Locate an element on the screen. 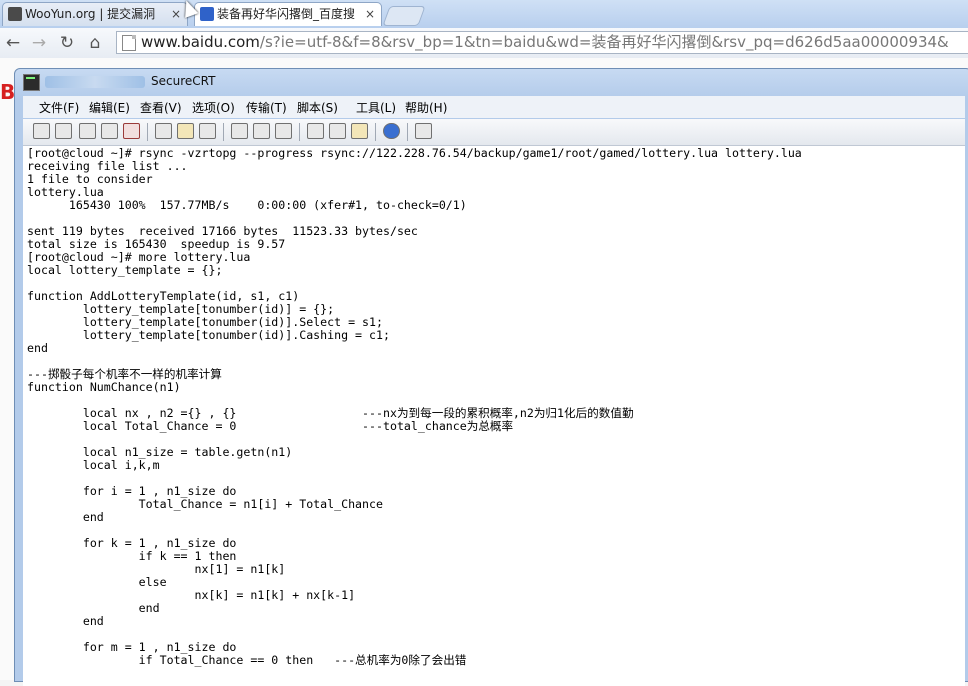  help-icon is located at coordinates (391, 131).